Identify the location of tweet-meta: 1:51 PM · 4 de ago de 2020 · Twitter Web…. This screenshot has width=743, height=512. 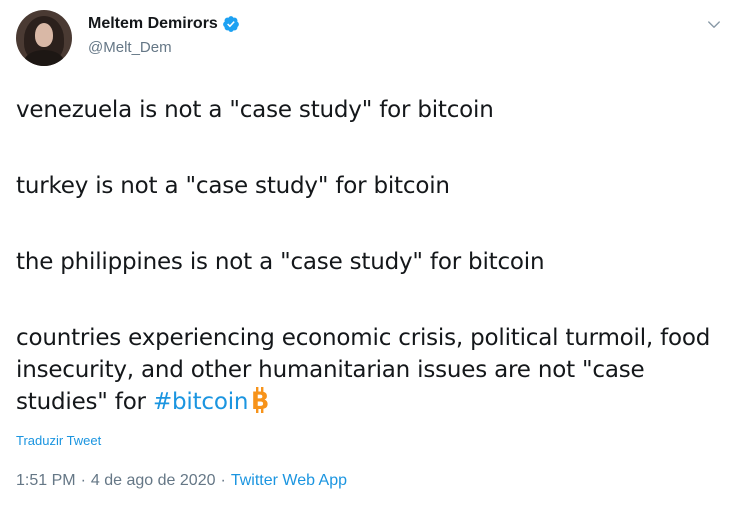
(181, 481).